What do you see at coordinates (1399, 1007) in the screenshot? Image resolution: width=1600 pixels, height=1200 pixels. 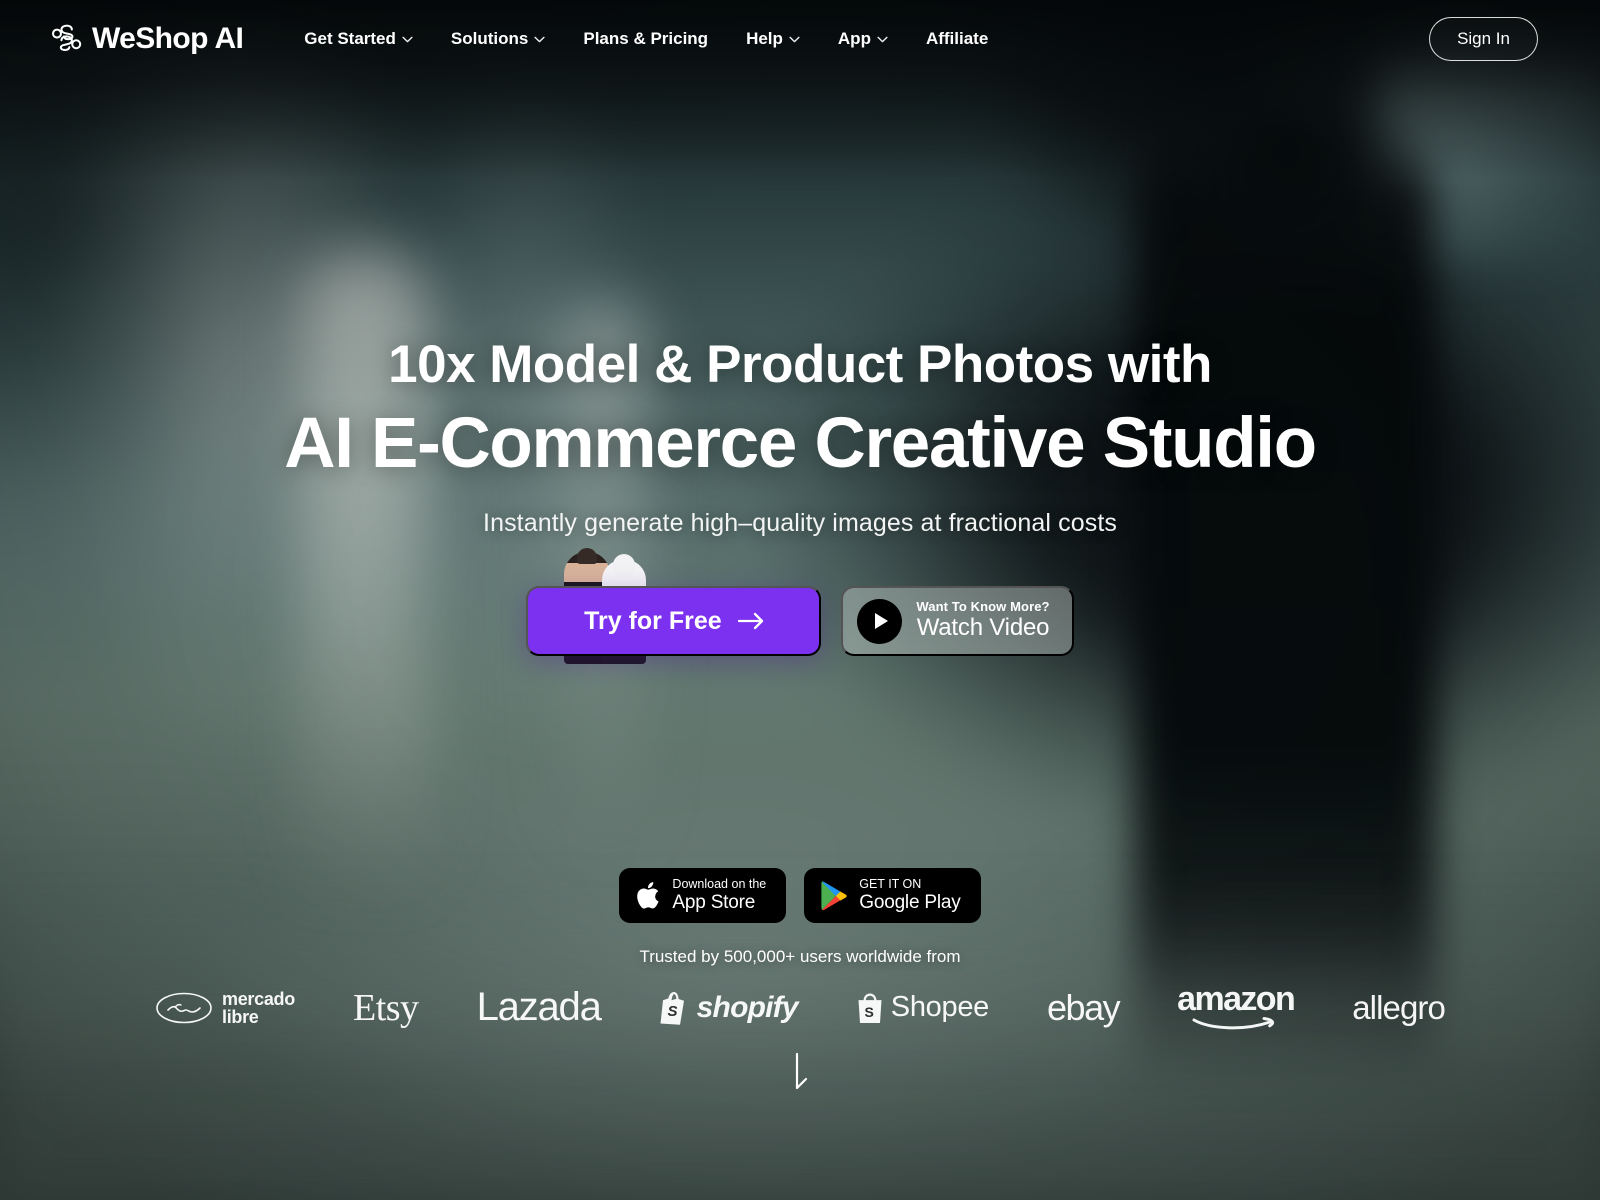 I see `brand-logo-allegro: allegro` at bounding box center [1399, 1007].